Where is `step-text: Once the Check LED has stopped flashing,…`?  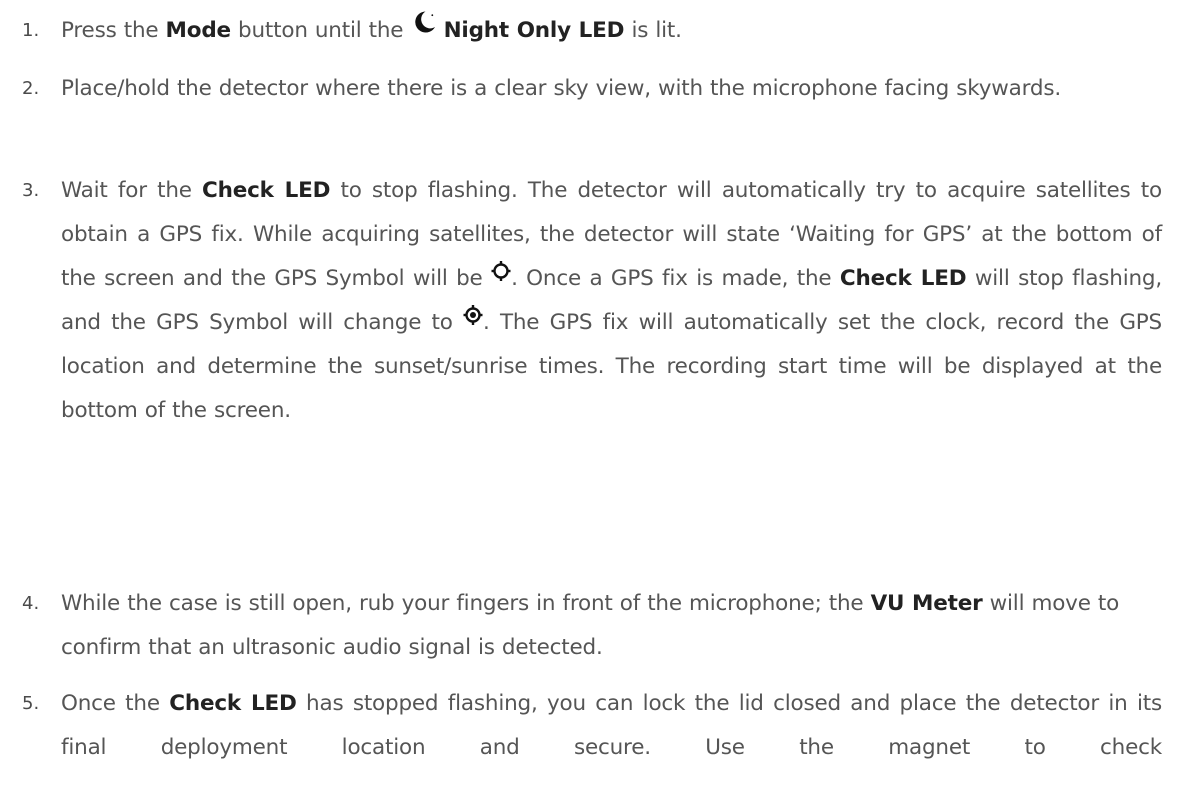
step-text: Once the Check LED has stopped flashing,… is located at coordinates (611, 726).